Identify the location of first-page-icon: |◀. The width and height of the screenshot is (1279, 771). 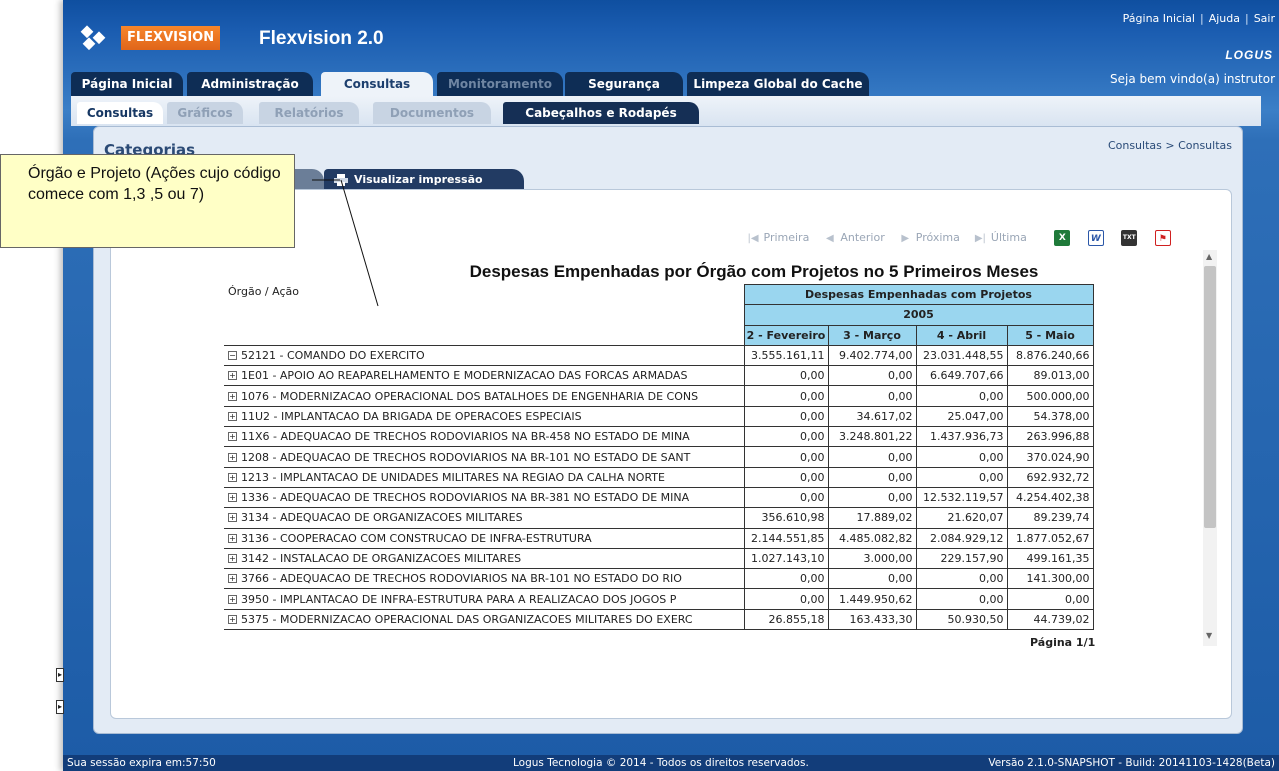
(753, 238).